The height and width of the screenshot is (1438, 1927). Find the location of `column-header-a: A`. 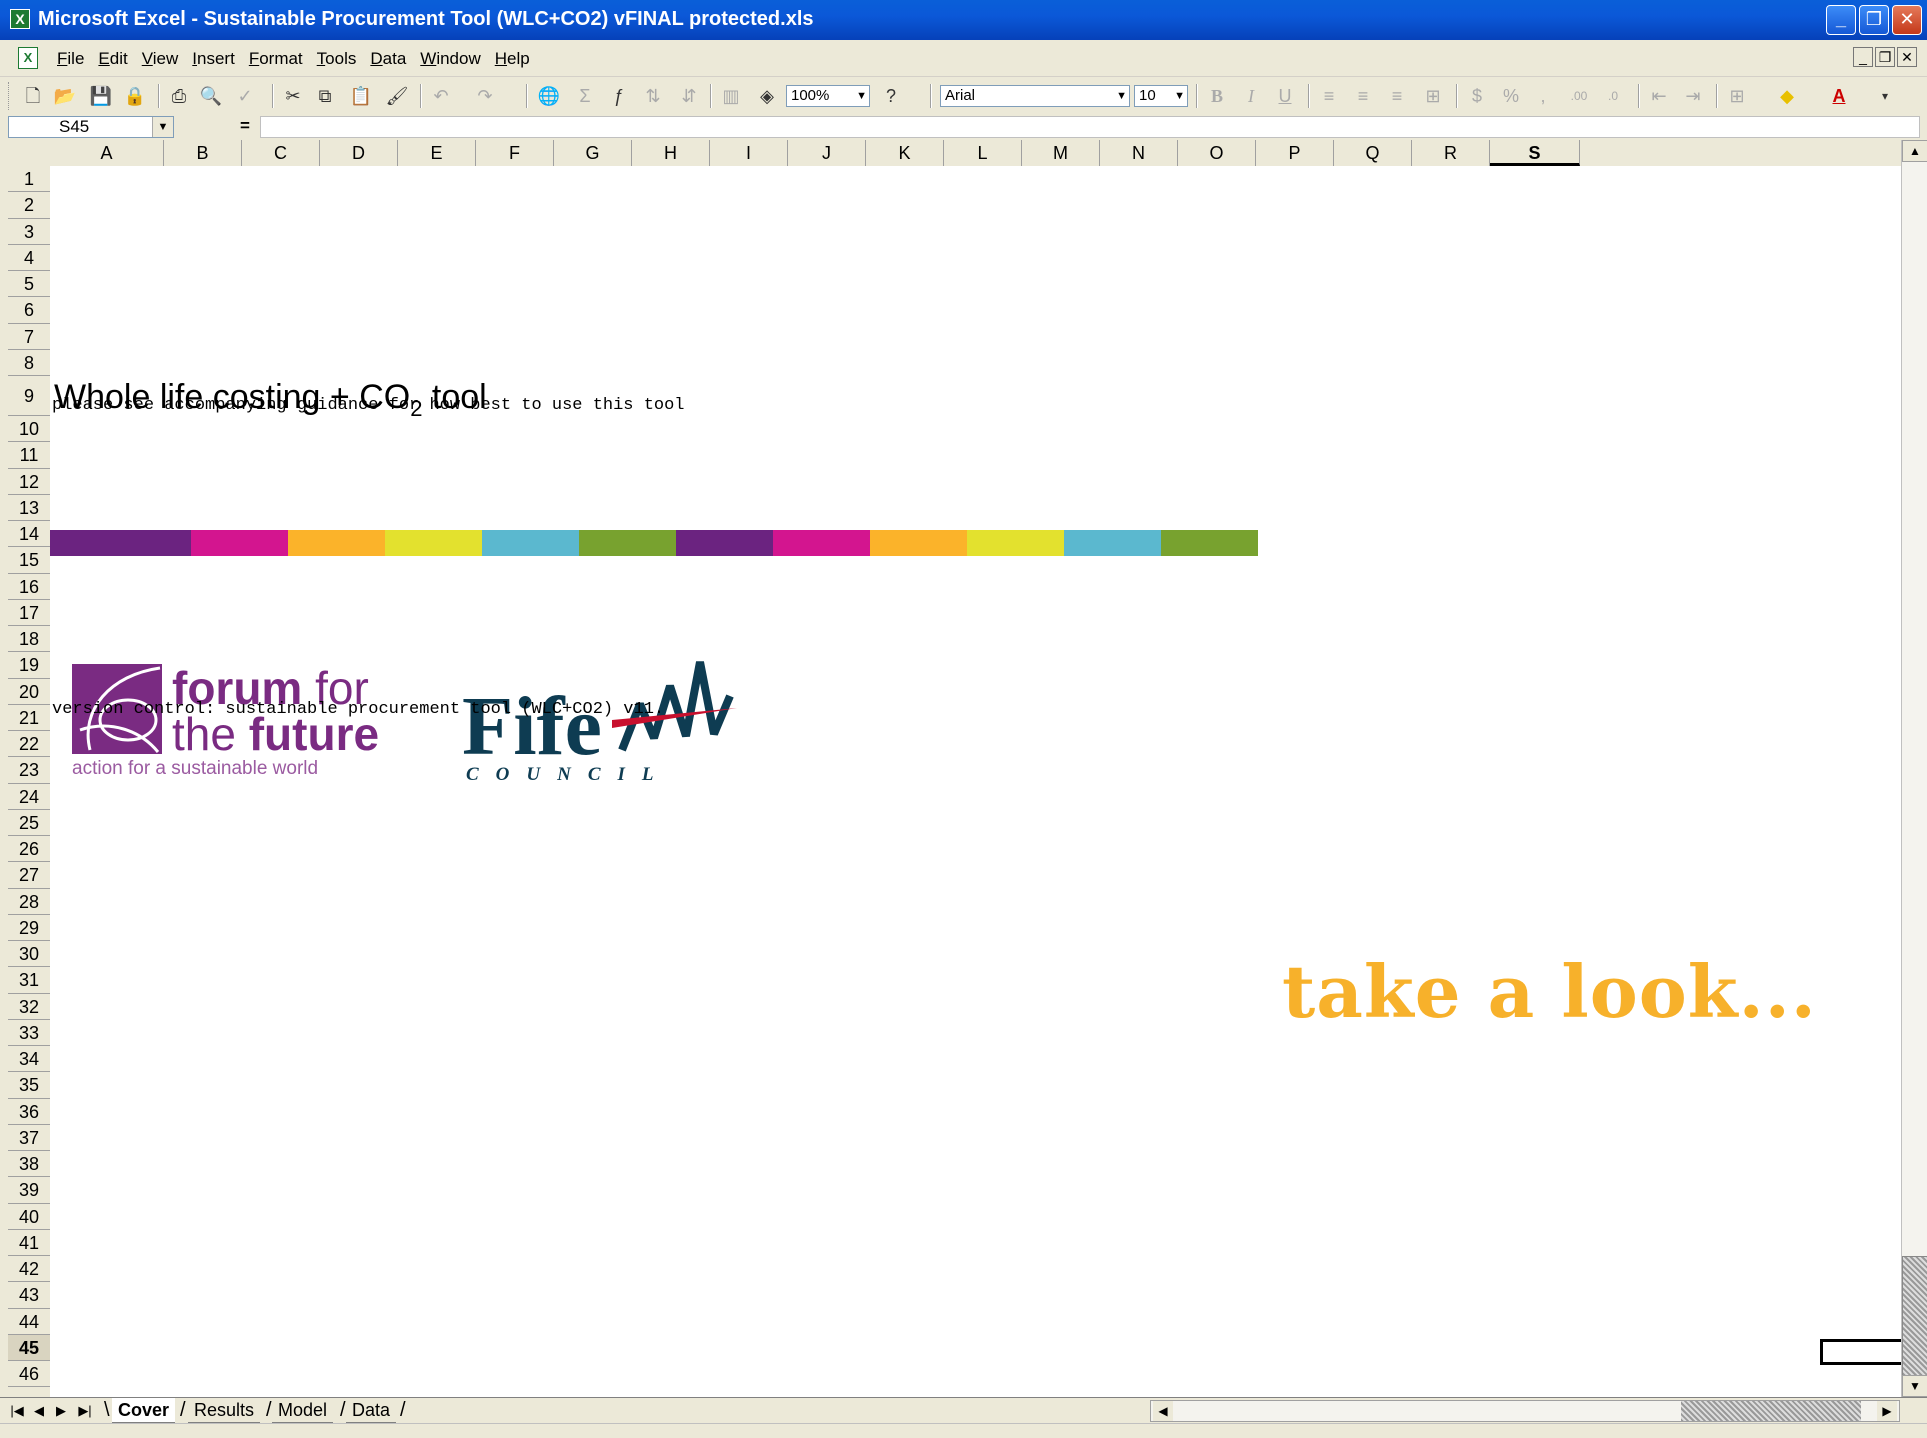

column-header-a: A is located at coordinates (107, 153).